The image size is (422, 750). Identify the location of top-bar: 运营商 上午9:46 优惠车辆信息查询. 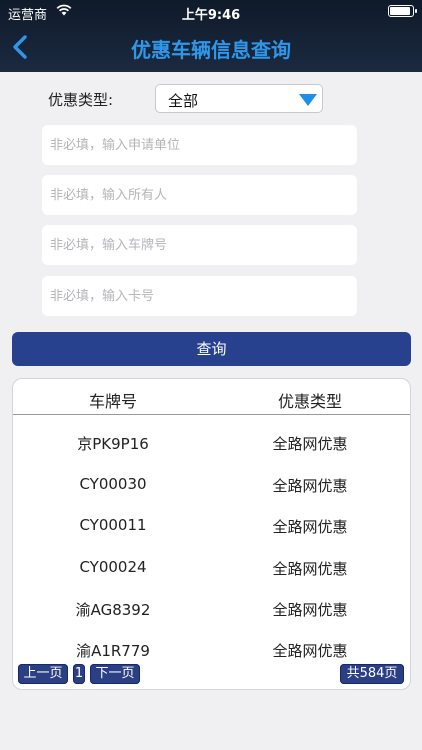
(211, 36).